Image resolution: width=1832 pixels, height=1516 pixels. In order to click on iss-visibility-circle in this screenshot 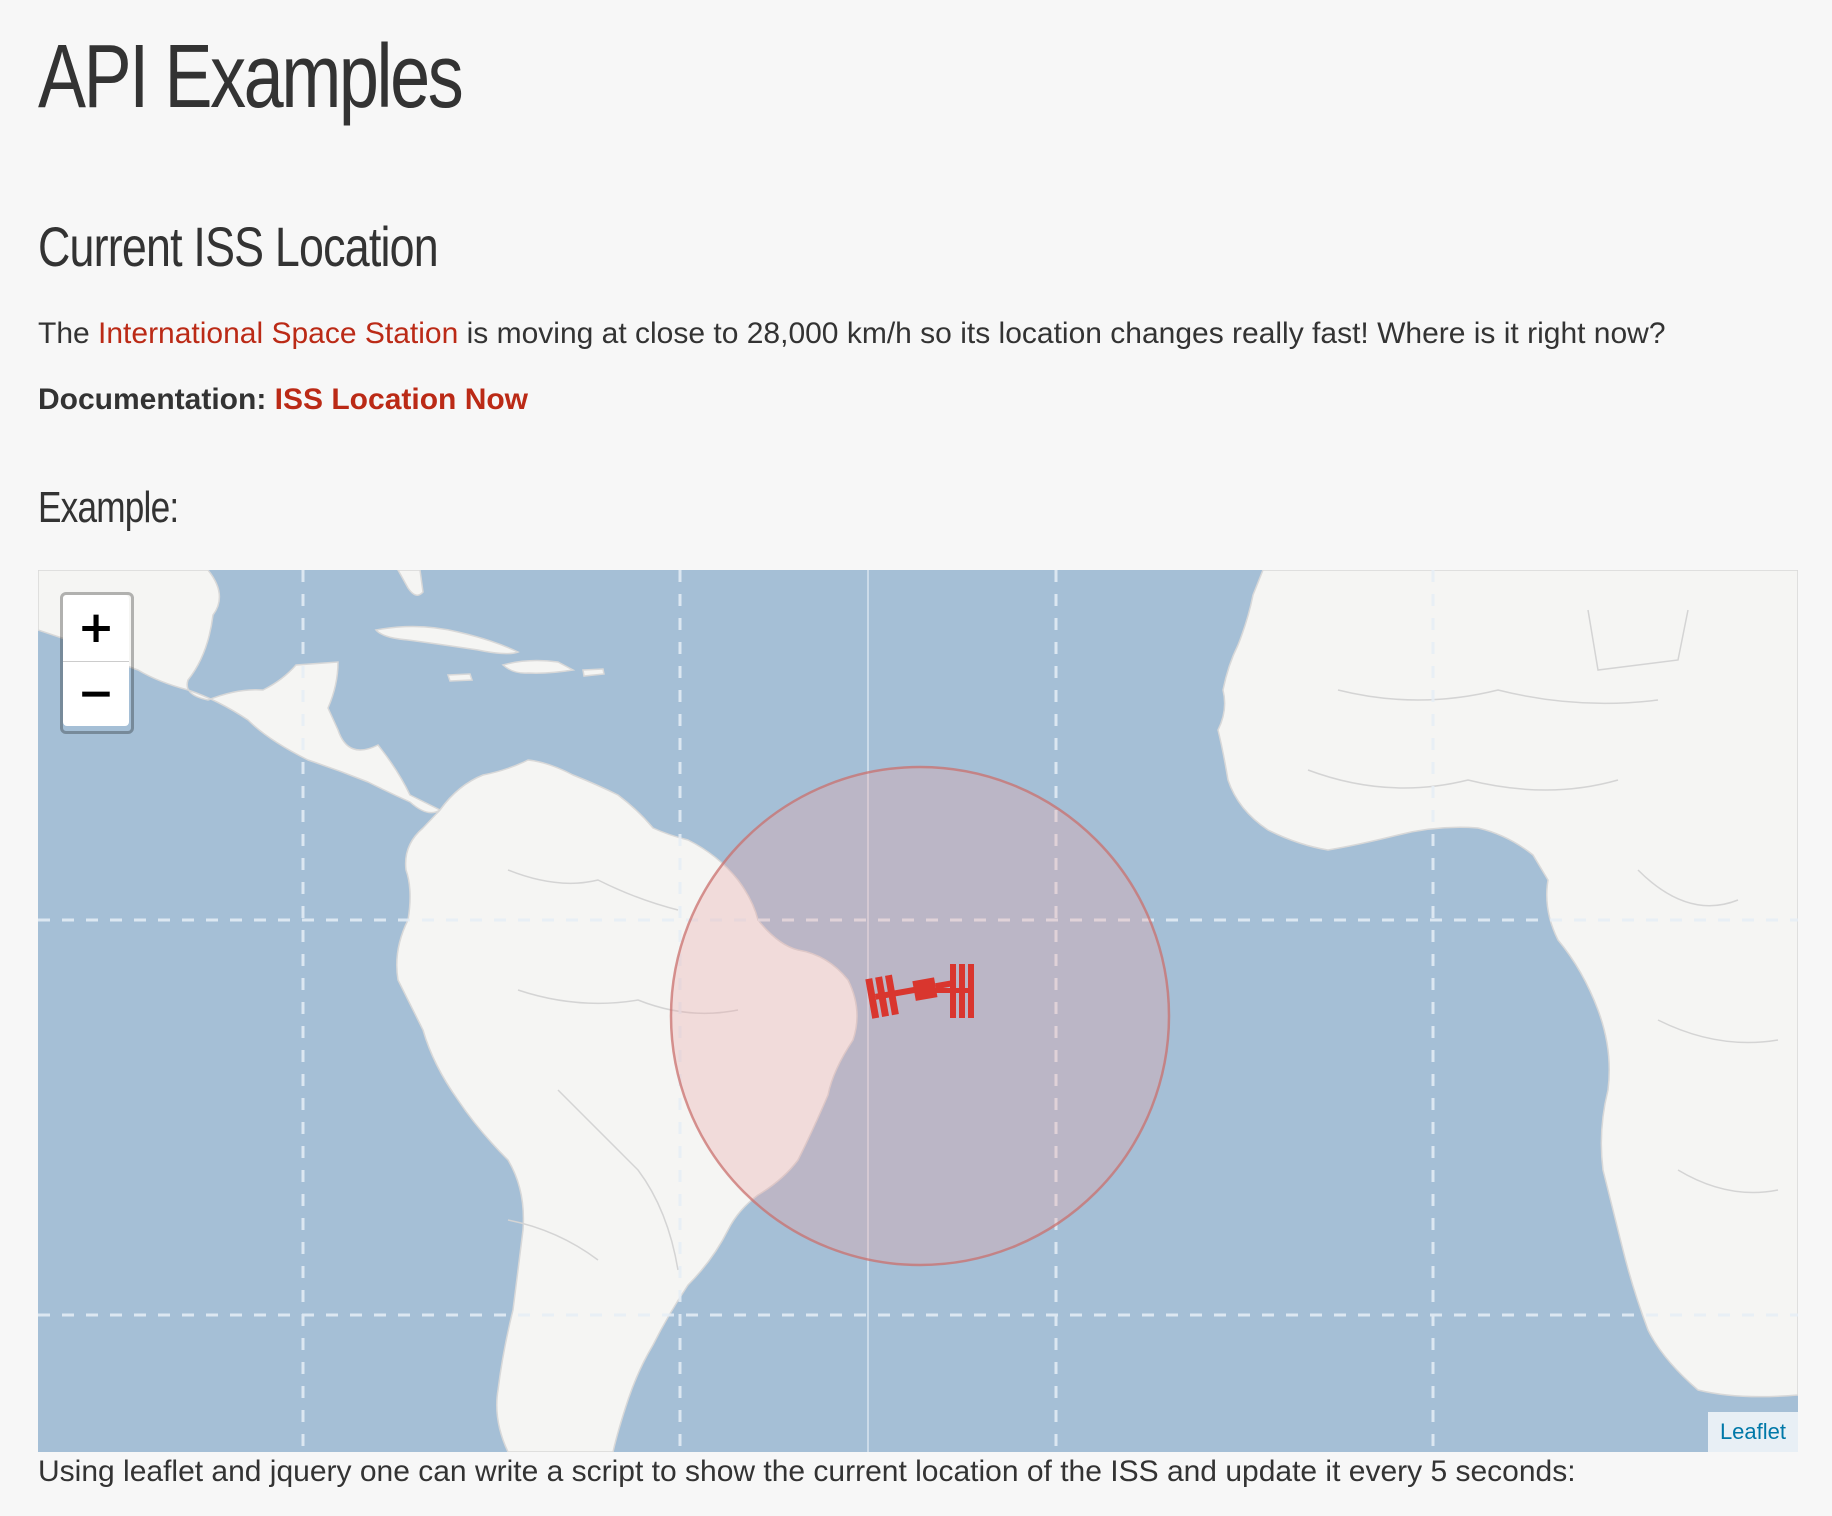, I will do `click(920, 1016)`.